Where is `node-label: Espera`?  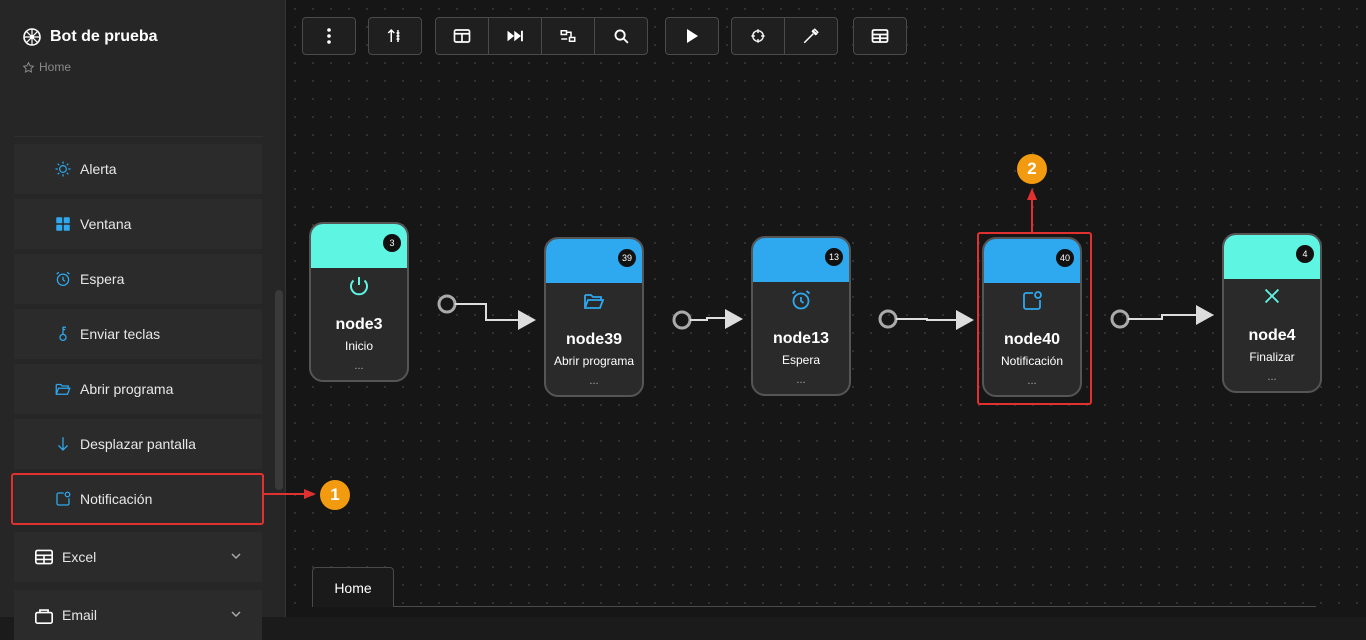 node-label: Espera is located at coordinates (801, 360).